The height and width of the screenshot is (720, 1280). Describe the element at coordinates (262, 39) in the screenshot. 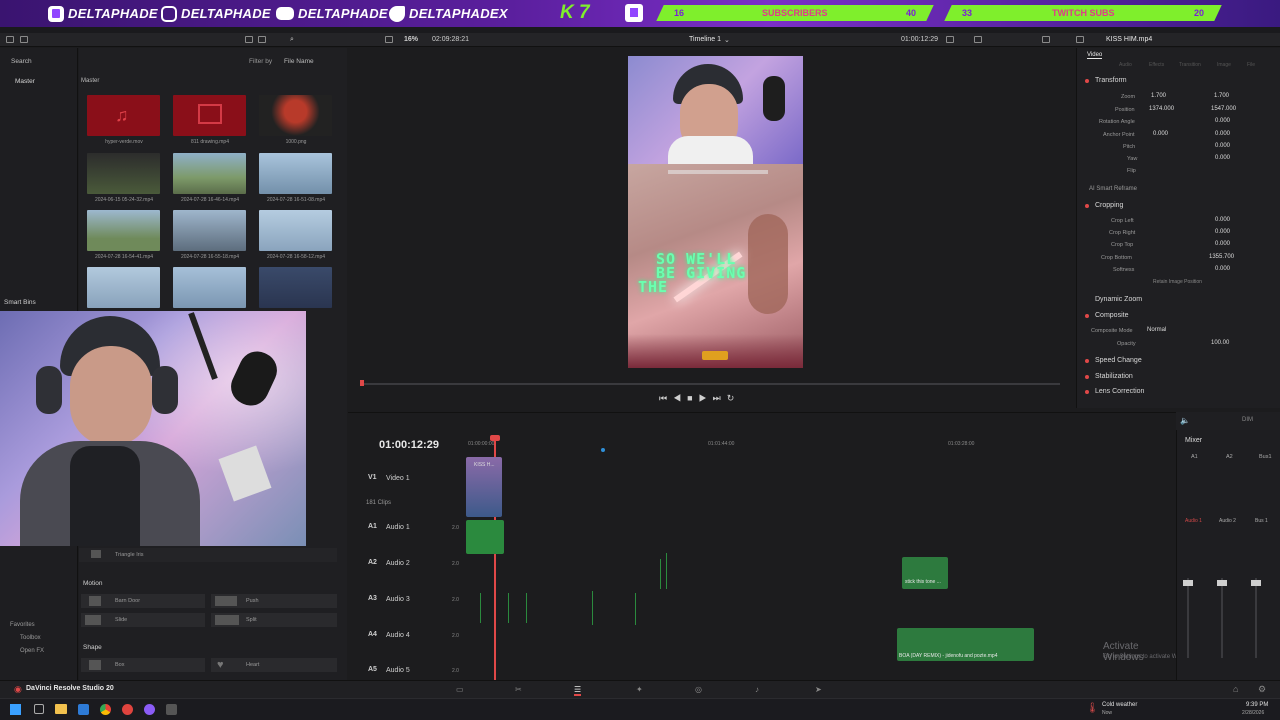

I see `grid-view-icon` at that location.